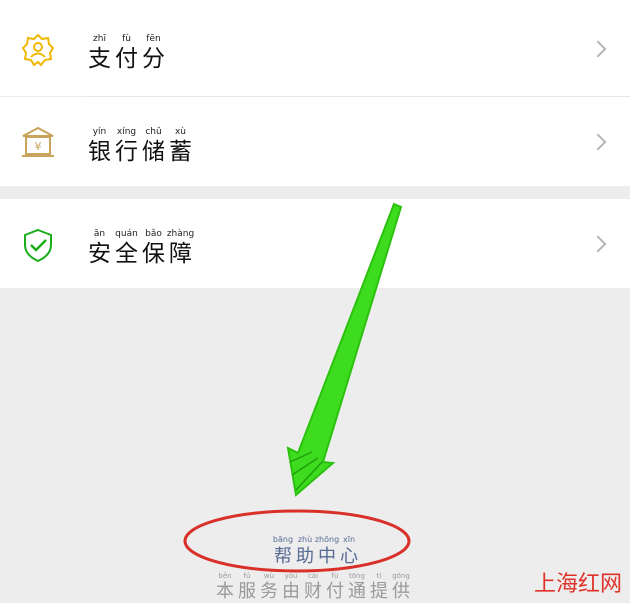 This screenshot has width=630, height=603. I want to click on hanzi-text: 务, so click(269, 591).